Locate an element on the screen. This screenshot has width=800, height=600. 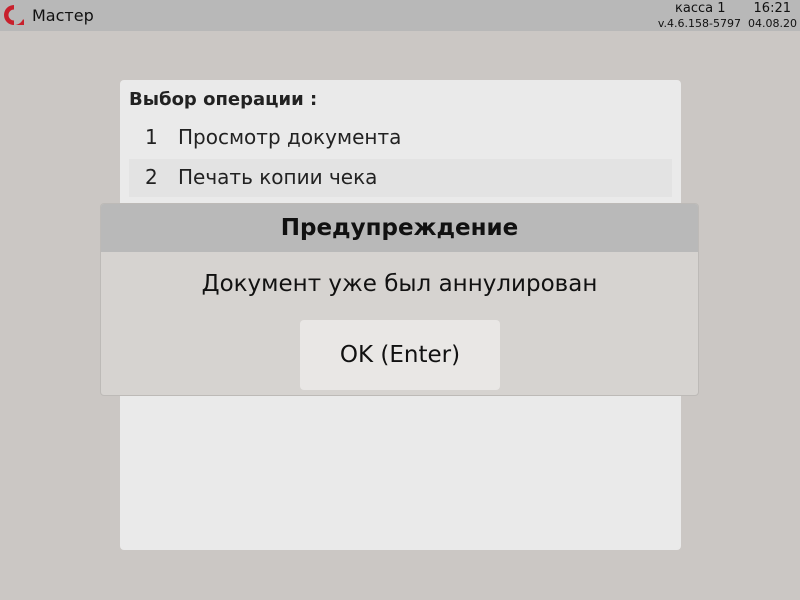
app-logo-icon is located at coordinates (14, 15).